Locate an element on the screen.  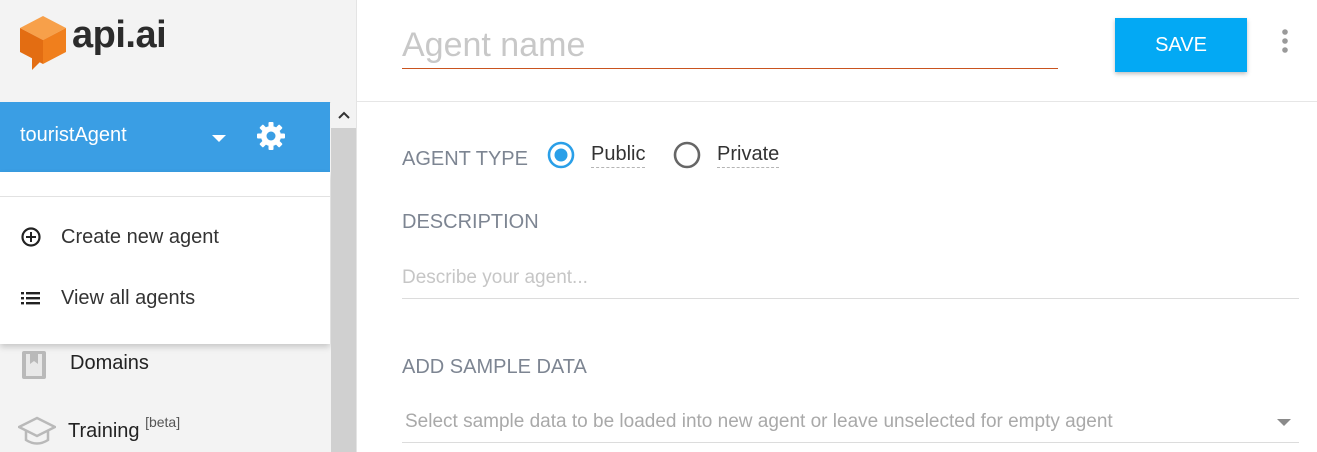
create-new-agent-label: Create new agent is located at coordinates (140, 236).